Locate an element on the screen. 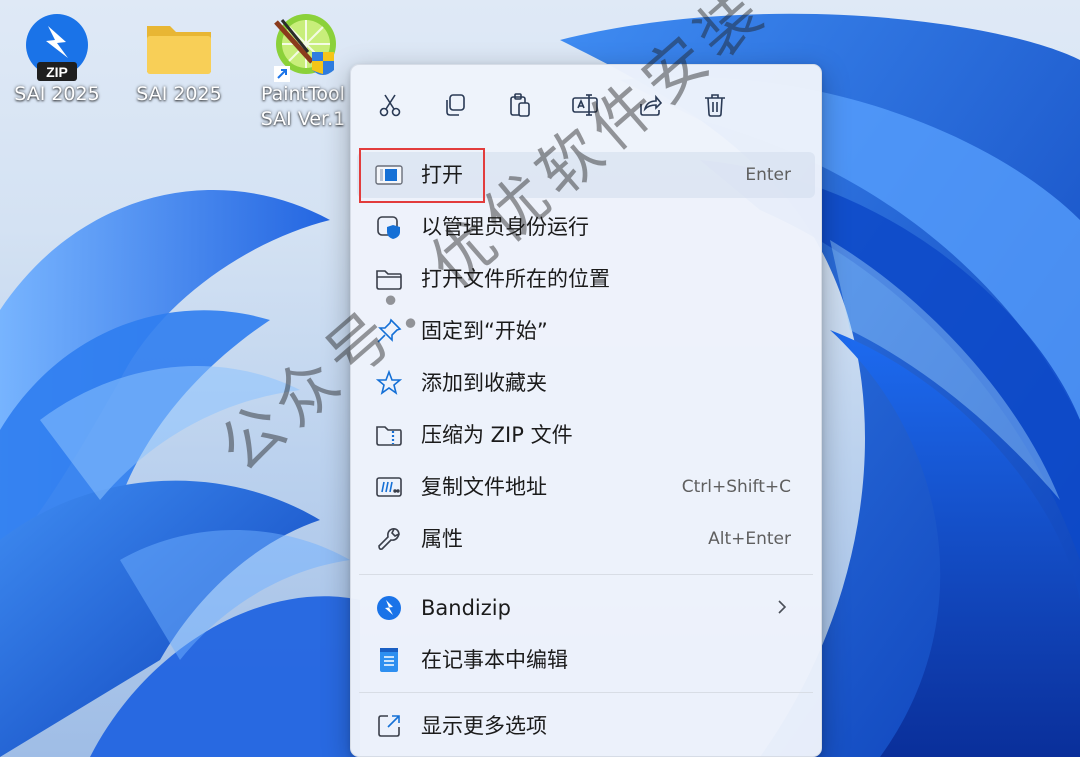  trash-icon is located at coordinates (715, 105).